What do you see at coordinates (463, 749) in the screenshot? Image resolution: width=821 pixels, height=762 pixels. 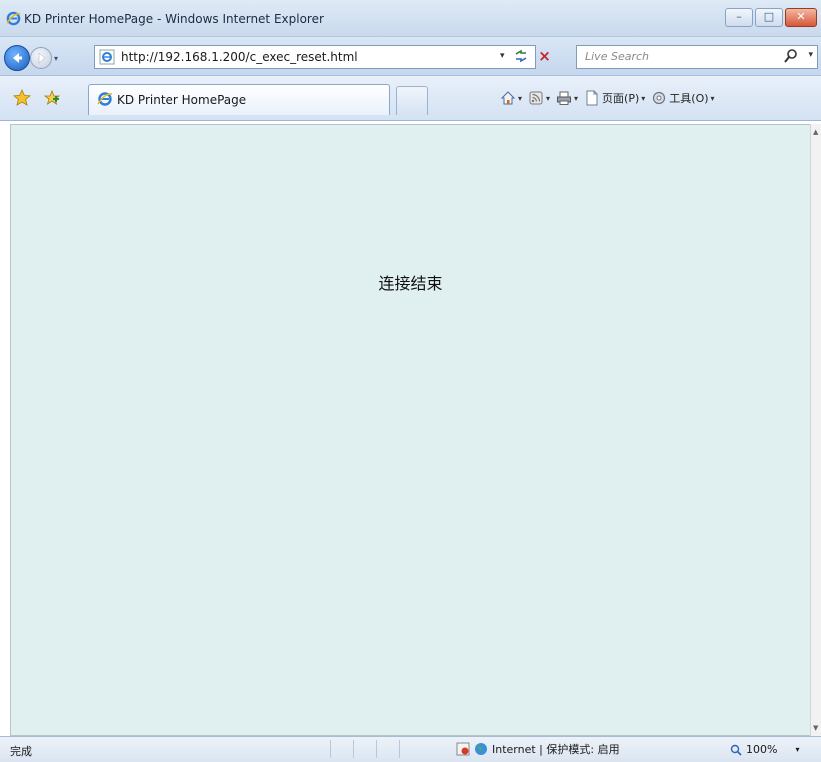 I see `shield-icon` at bounding box center [463, 749].